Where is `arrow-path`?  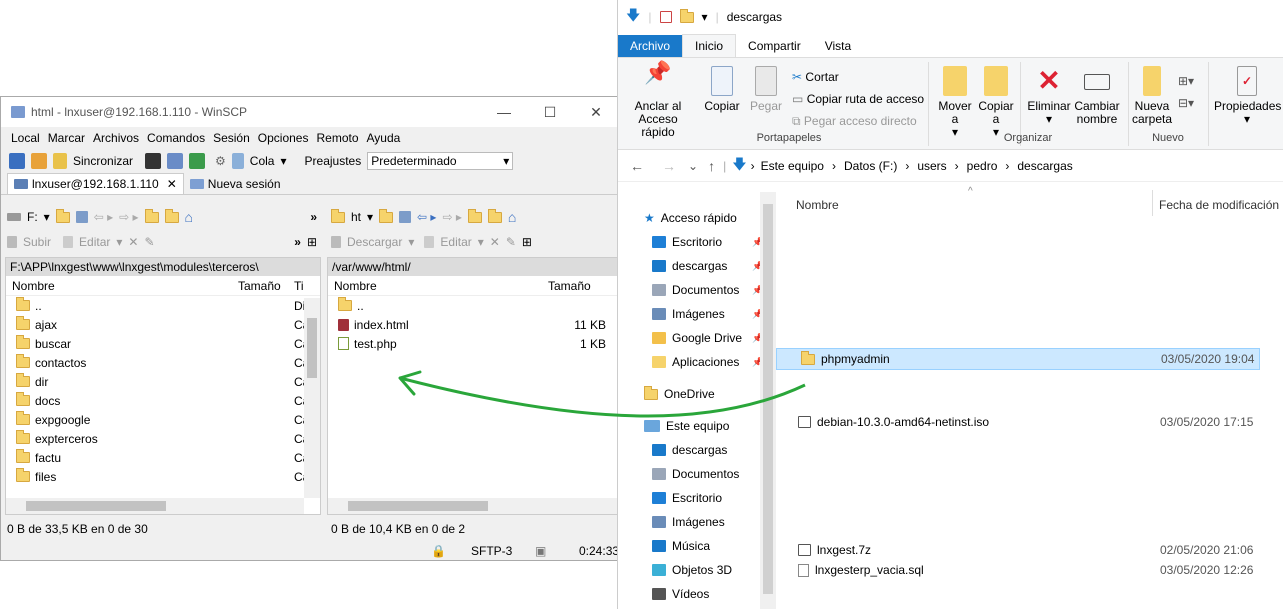
arrow-path is located at coordinates (602, 397).